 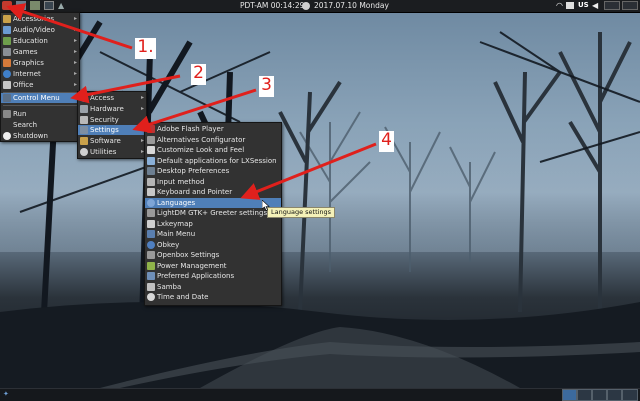 What do you see at coordinates (21, 5) in the screenshot?
I see `file-manager-icon` at bounding box center [21, 5].